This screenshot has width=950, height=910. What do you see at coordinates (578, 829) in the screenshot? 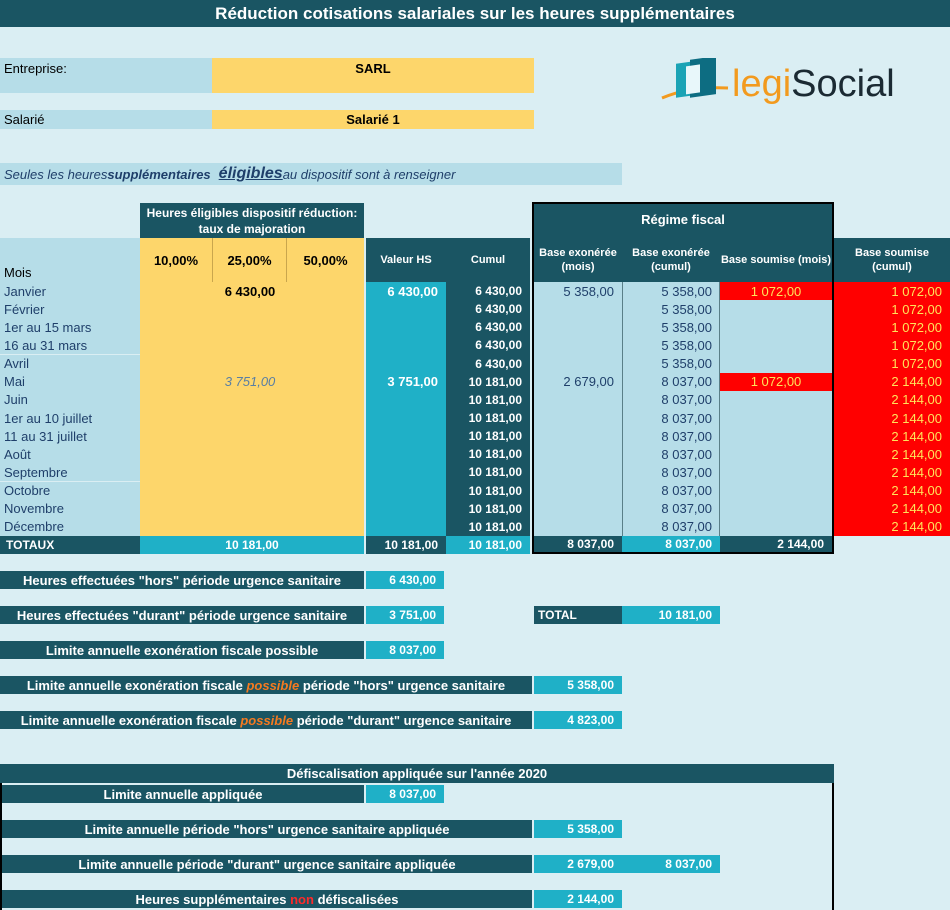
I see `defisc-hors-value: 5 358,00` at bounding box center [578, 829].